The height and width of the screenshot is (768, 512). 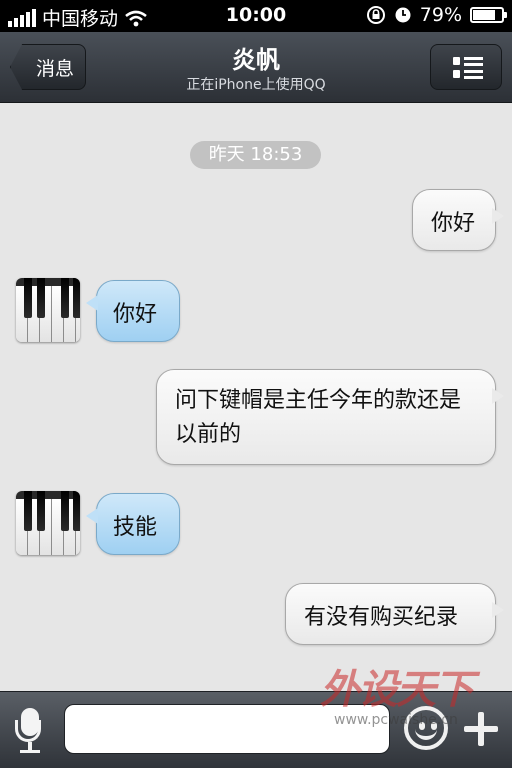 I want to click on smiley-icon, so click(x=426, y=728).